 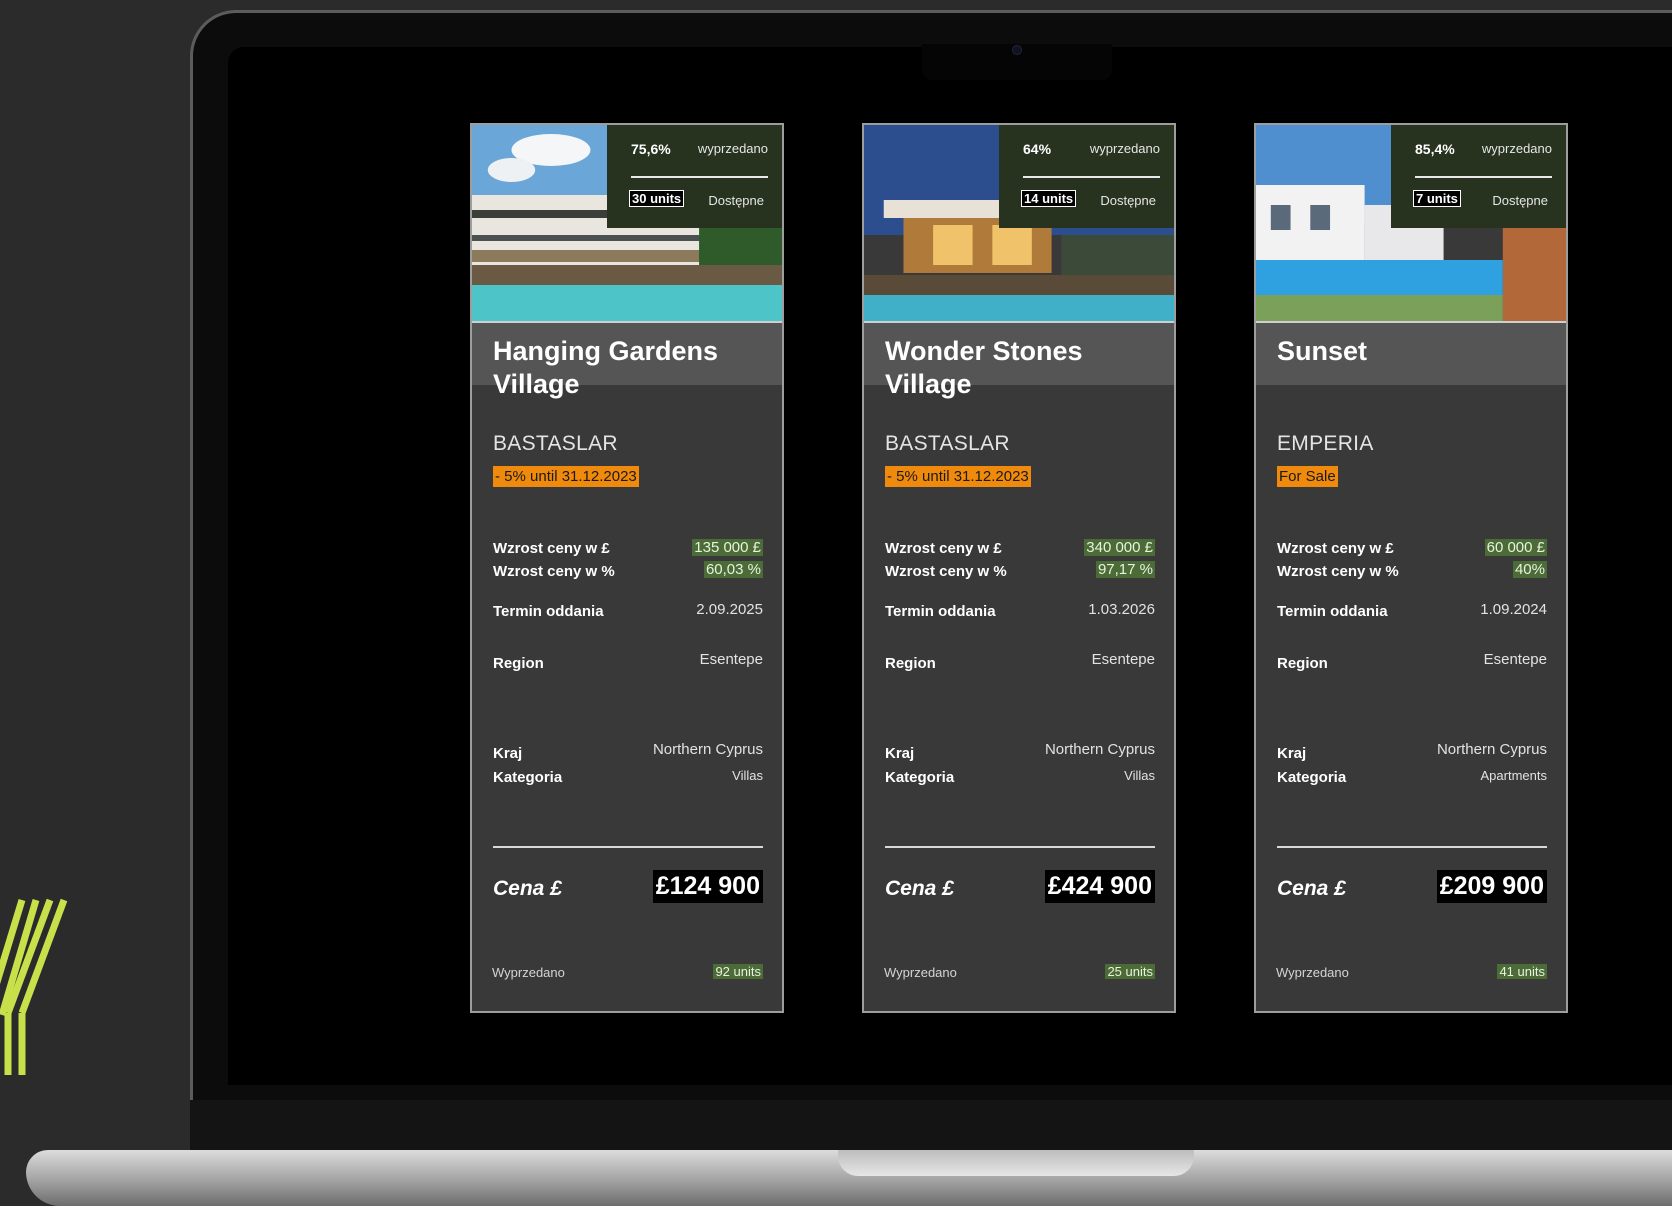 I want to click on price-rise-gbp-value: 340 000 £, so click(x=1119, y=547).